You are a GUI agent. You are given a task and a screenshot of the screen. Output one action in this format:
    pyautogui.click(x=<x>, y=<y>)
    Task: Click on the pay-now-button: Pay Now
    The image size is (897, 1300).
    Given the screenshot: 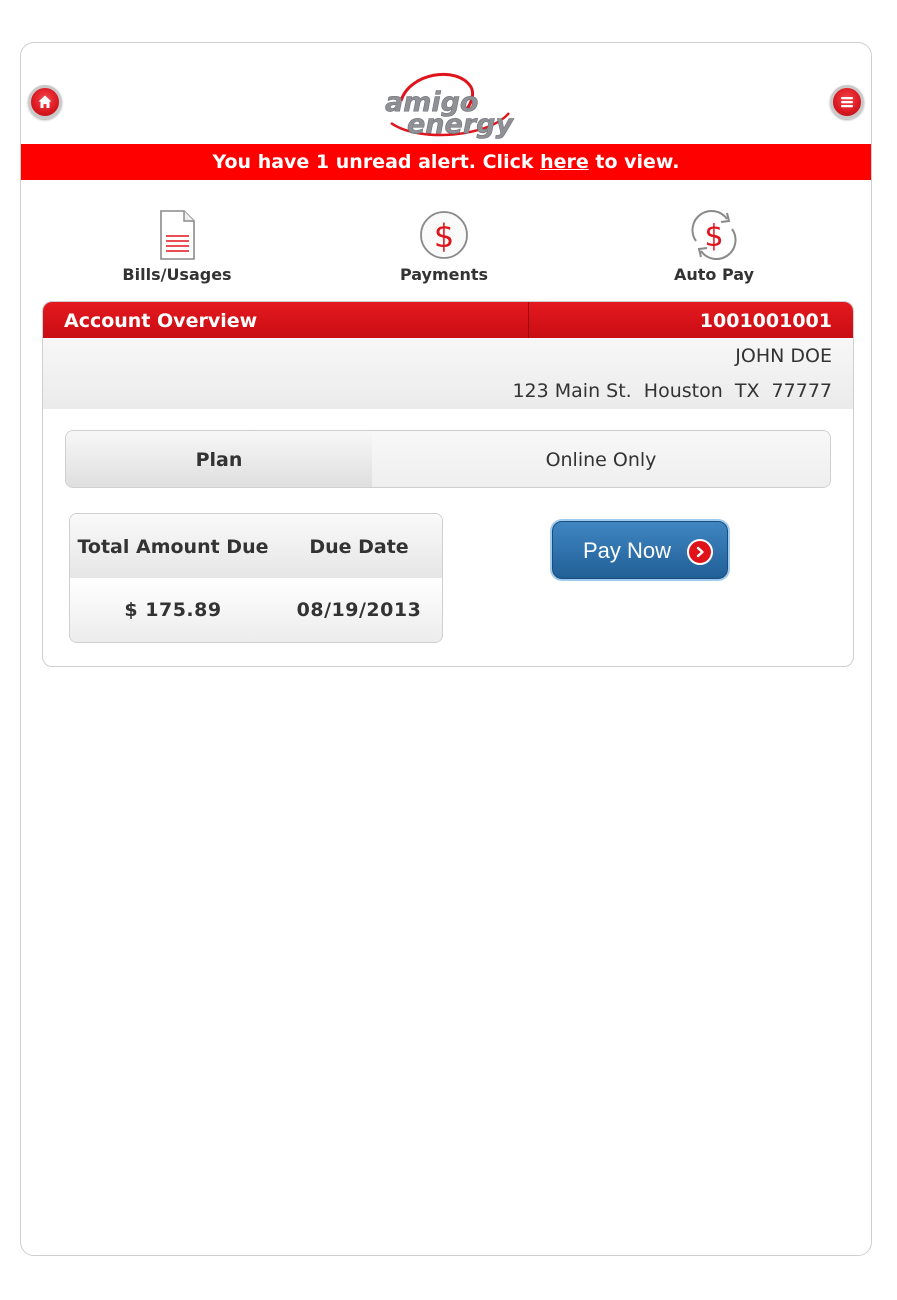 What is the action you would take?
    pyautogui.click(x=640, y=550)
    